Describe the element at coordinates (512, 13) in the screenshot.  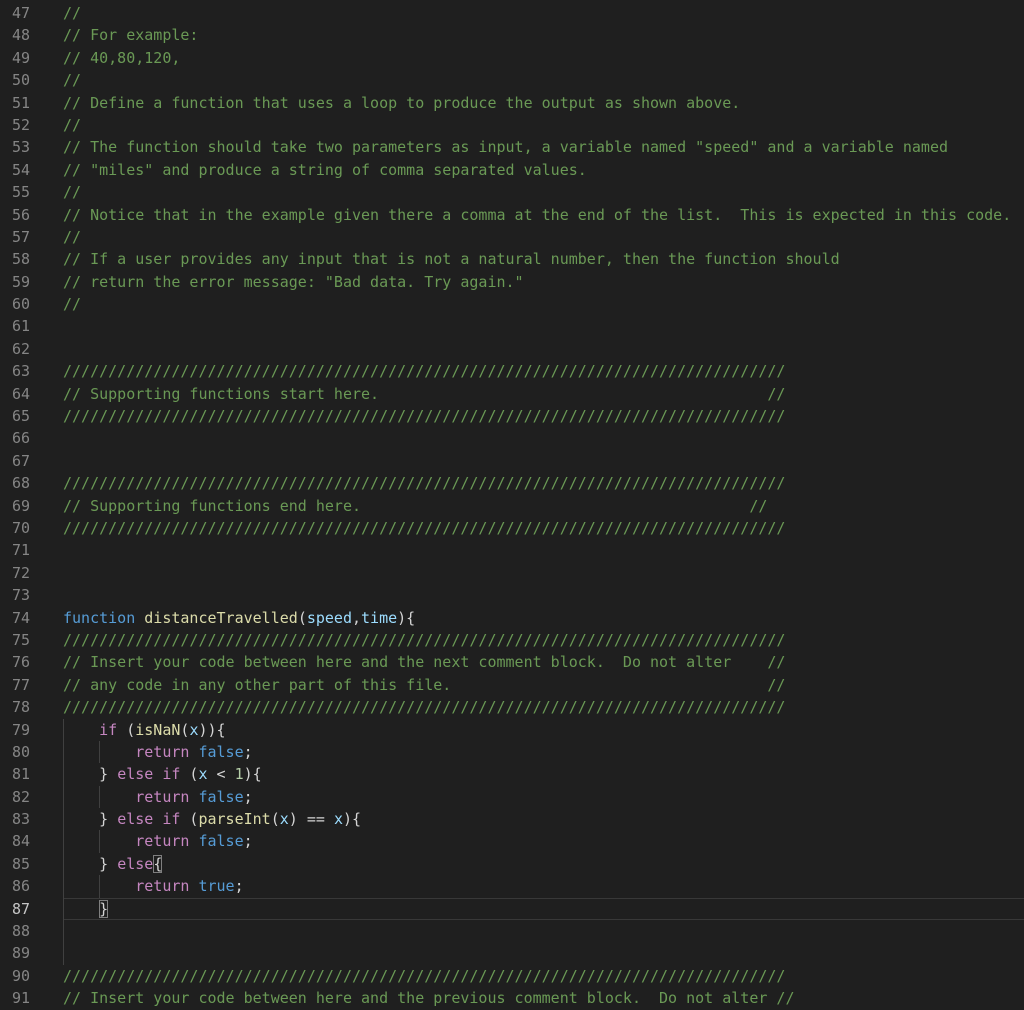
I see `code-line: 47 //` at that location.